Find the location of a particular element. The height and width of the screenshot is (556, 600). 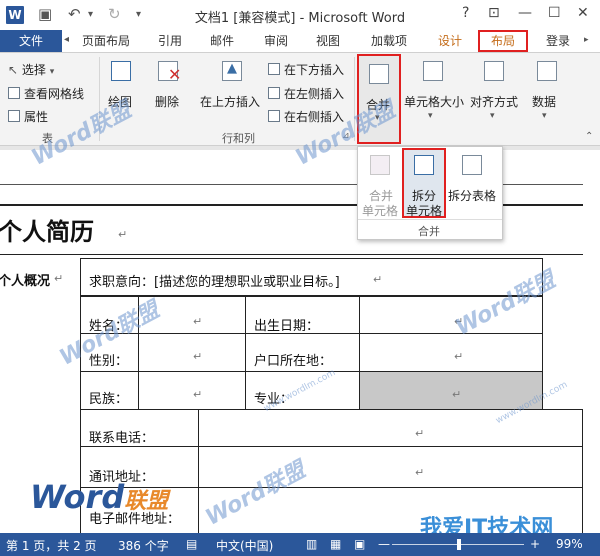

tab-page-layout: 页面布局 is located at coordinates (106, 41).